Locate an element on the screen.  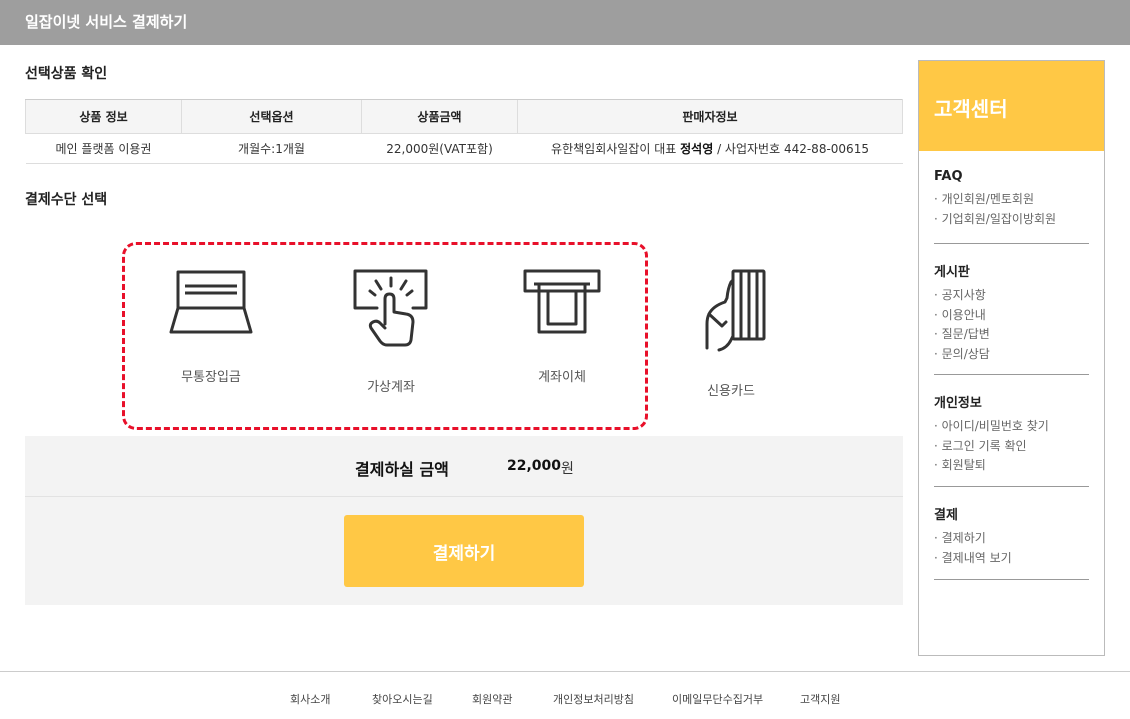
sidebar-group-board: 게시판 · 공지사항 · 이용안내 · 질문/답변 · 문의/상담 is located at coordinates (1011, 312).